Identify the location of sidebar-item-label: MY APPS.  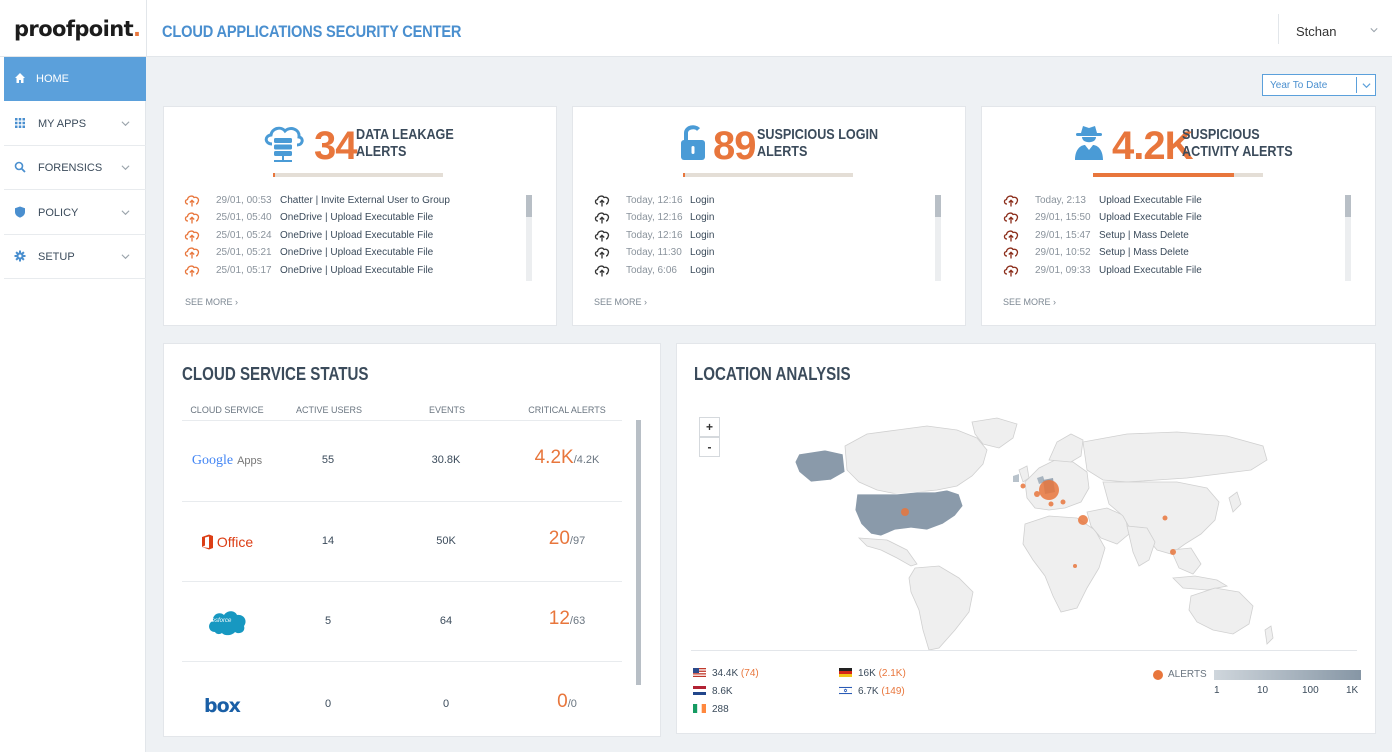
(62, 124).